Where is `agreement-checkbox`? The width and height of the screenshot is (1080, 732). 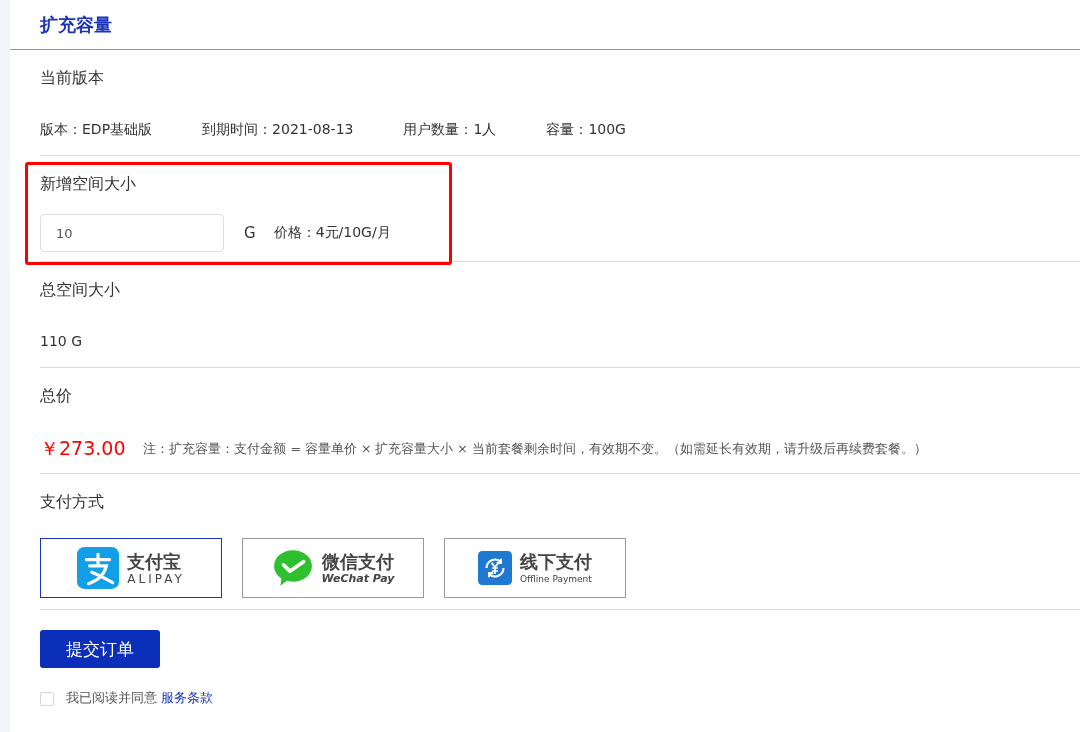
agreement-checkbox is located at coordinates (47, 698).